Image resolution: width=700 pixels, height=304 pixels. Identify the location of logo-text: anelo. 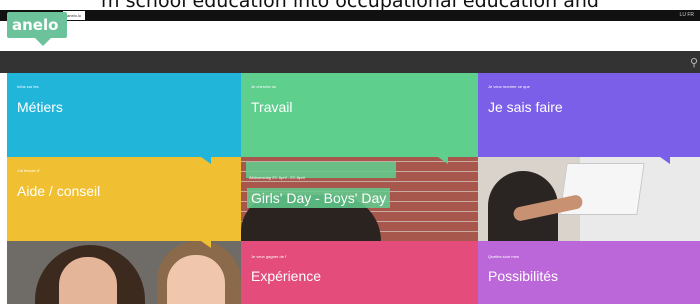
(35, 25).